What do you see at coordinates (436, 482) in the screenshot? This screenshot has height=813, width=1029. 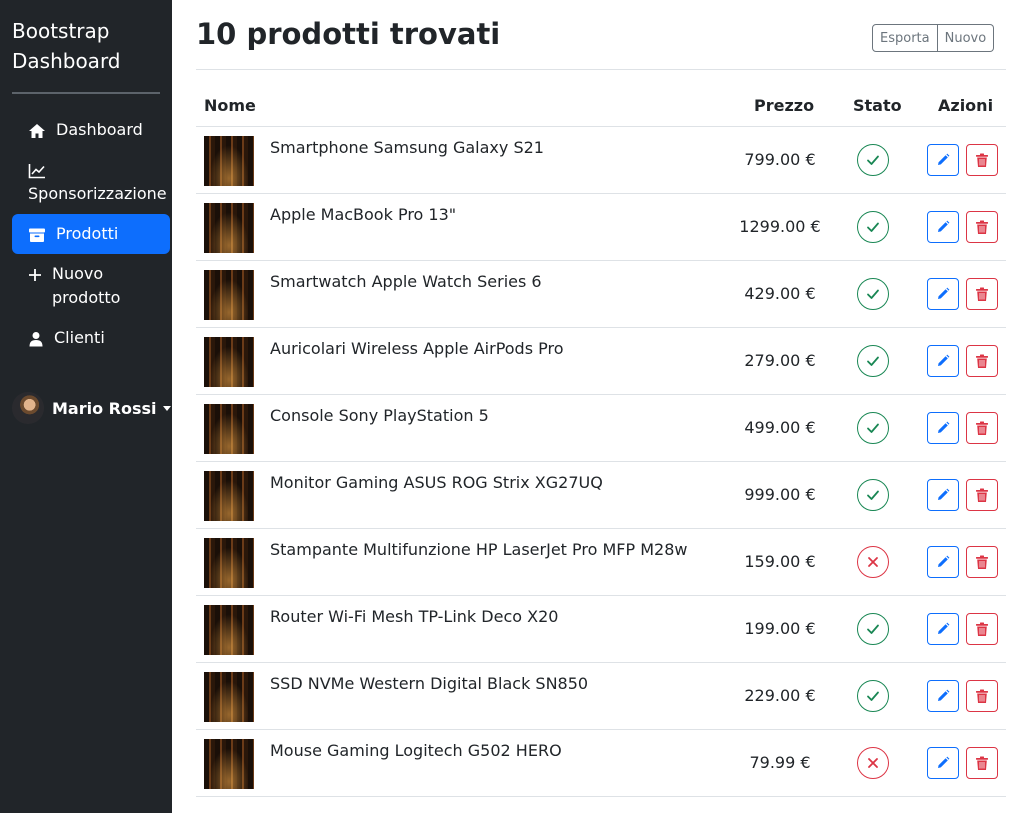 I see `product-name: Monitor Gaming ASUS ROG Strix XG27UQ` at bounding box center [436, 482].